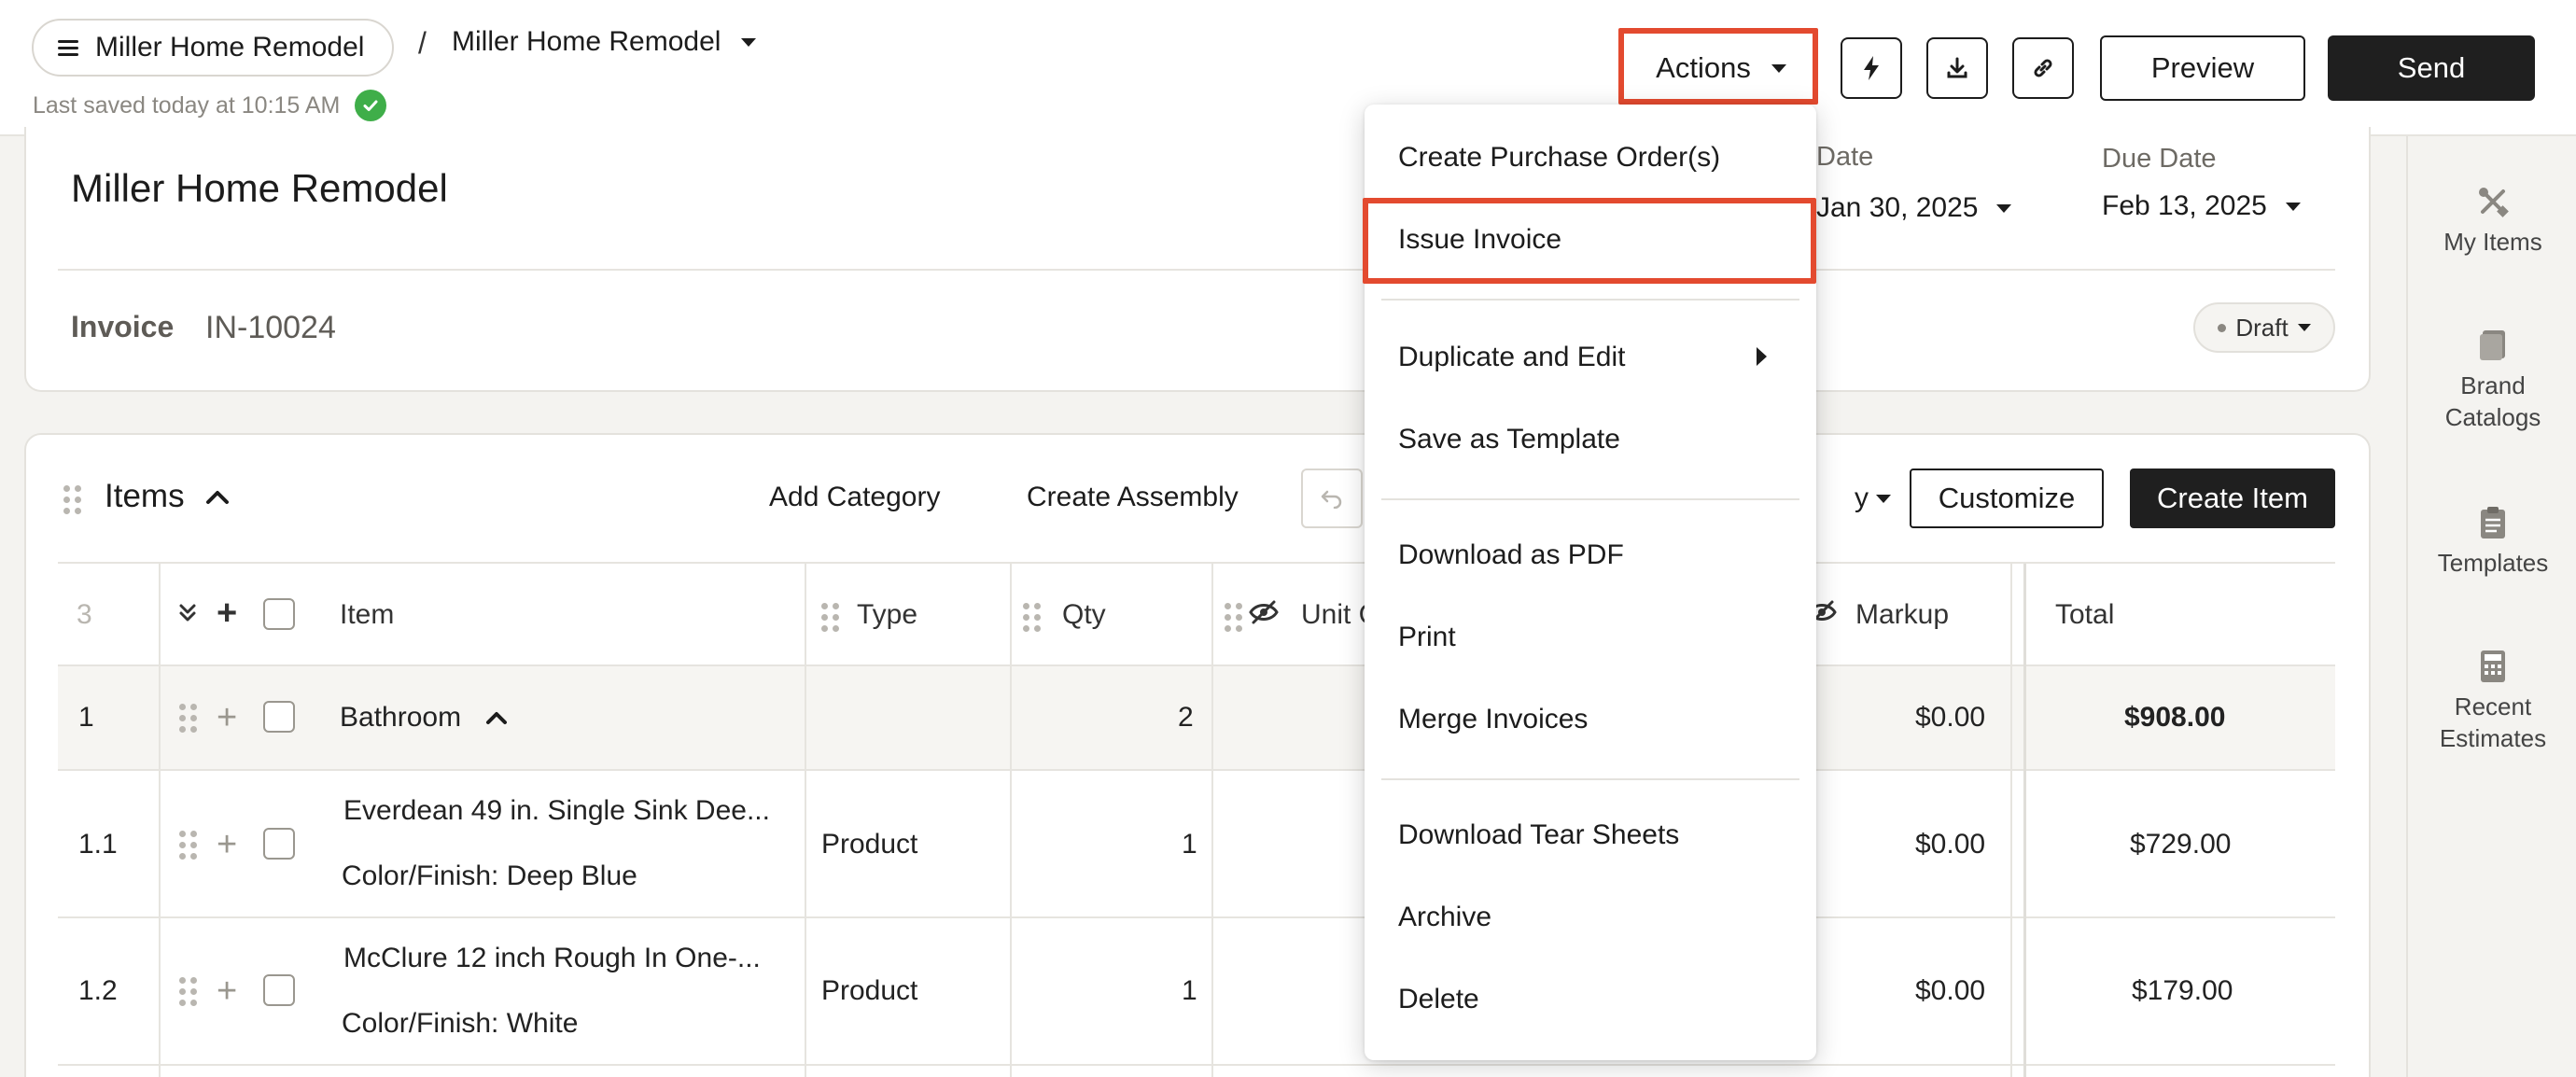 The height and width of the screenshot is (1077, 2576). What do you see at coordinates (2043, 68) in the screenshot?
I see `copy-link-button` at bounding box center [2043, 68].